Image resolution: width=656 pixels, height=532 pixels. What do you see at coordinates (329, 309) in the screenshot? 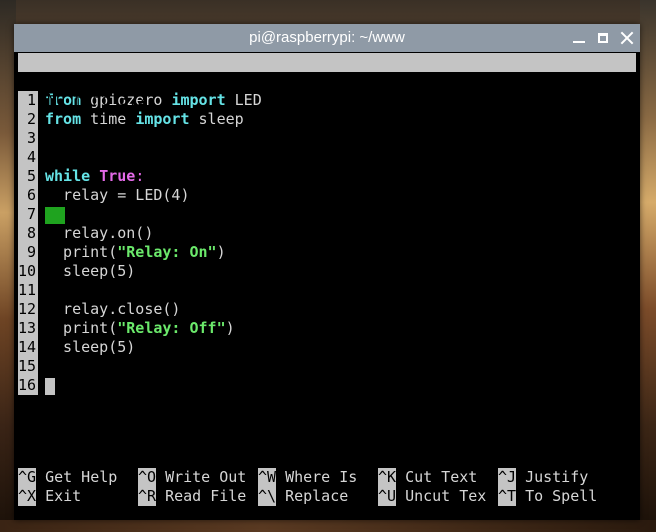
I see `code-line: 12 relay.close()` at bounding box center [329, 309].